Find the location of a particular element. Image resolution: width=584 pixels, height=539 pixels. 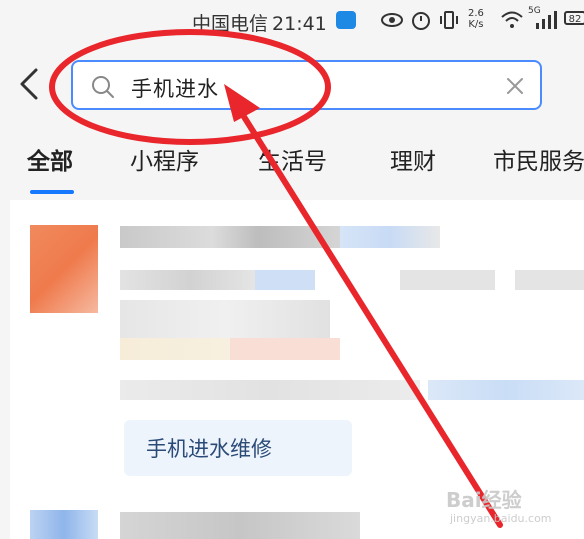

result-tag-blurred is located at coordinates (285, 280).